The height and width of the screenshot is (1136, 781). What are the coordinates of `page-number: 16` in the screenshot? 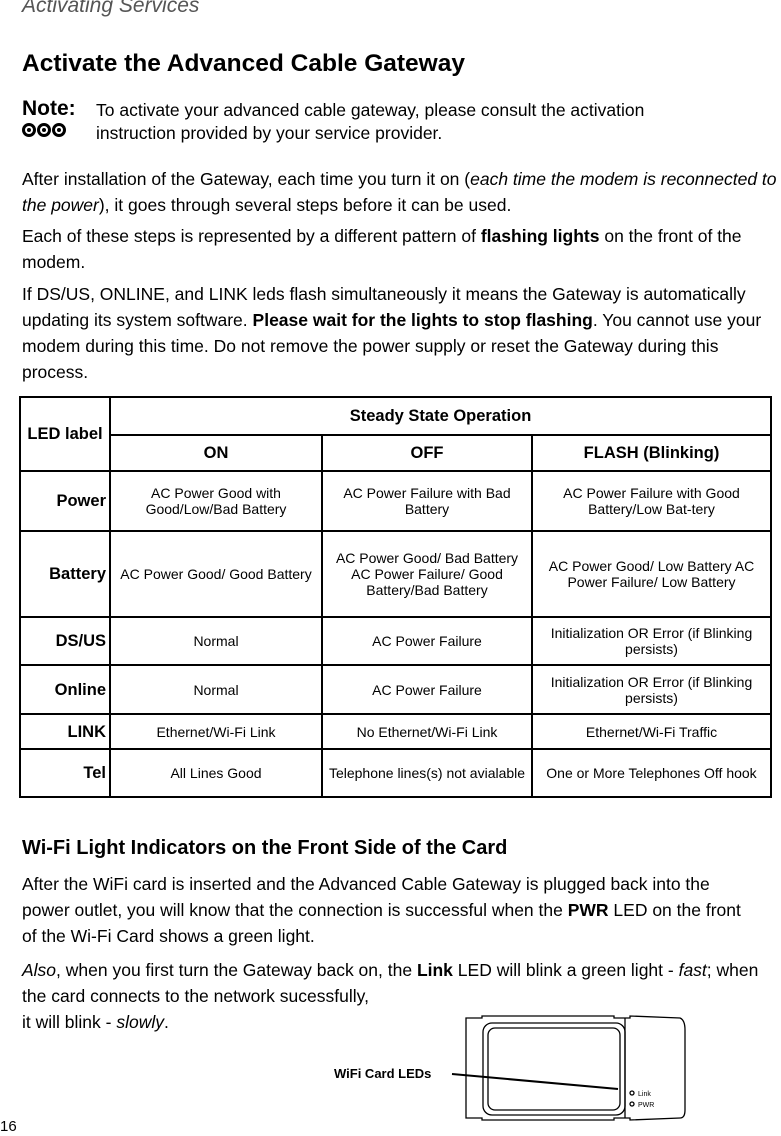 It's located at (8, 1126).